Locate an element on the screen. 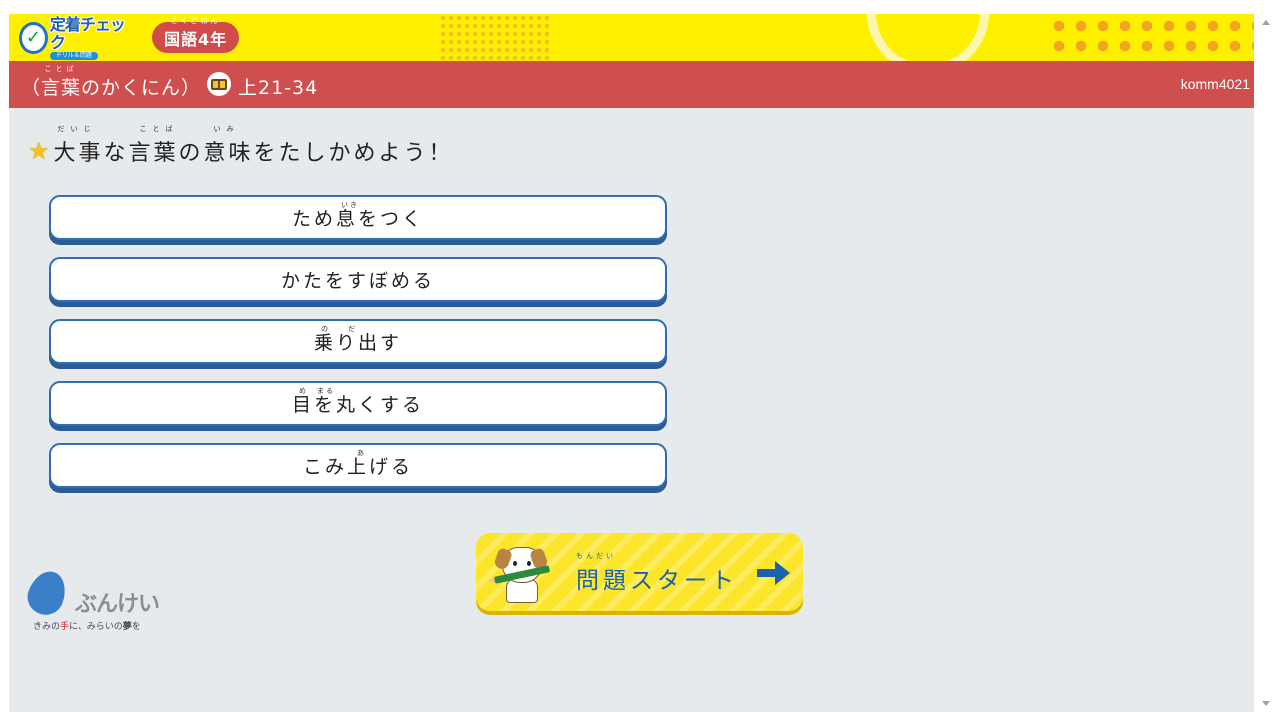 The image size is (1280, 712). choice-label: かたをすぼめる is located at coordinates (357, 281).